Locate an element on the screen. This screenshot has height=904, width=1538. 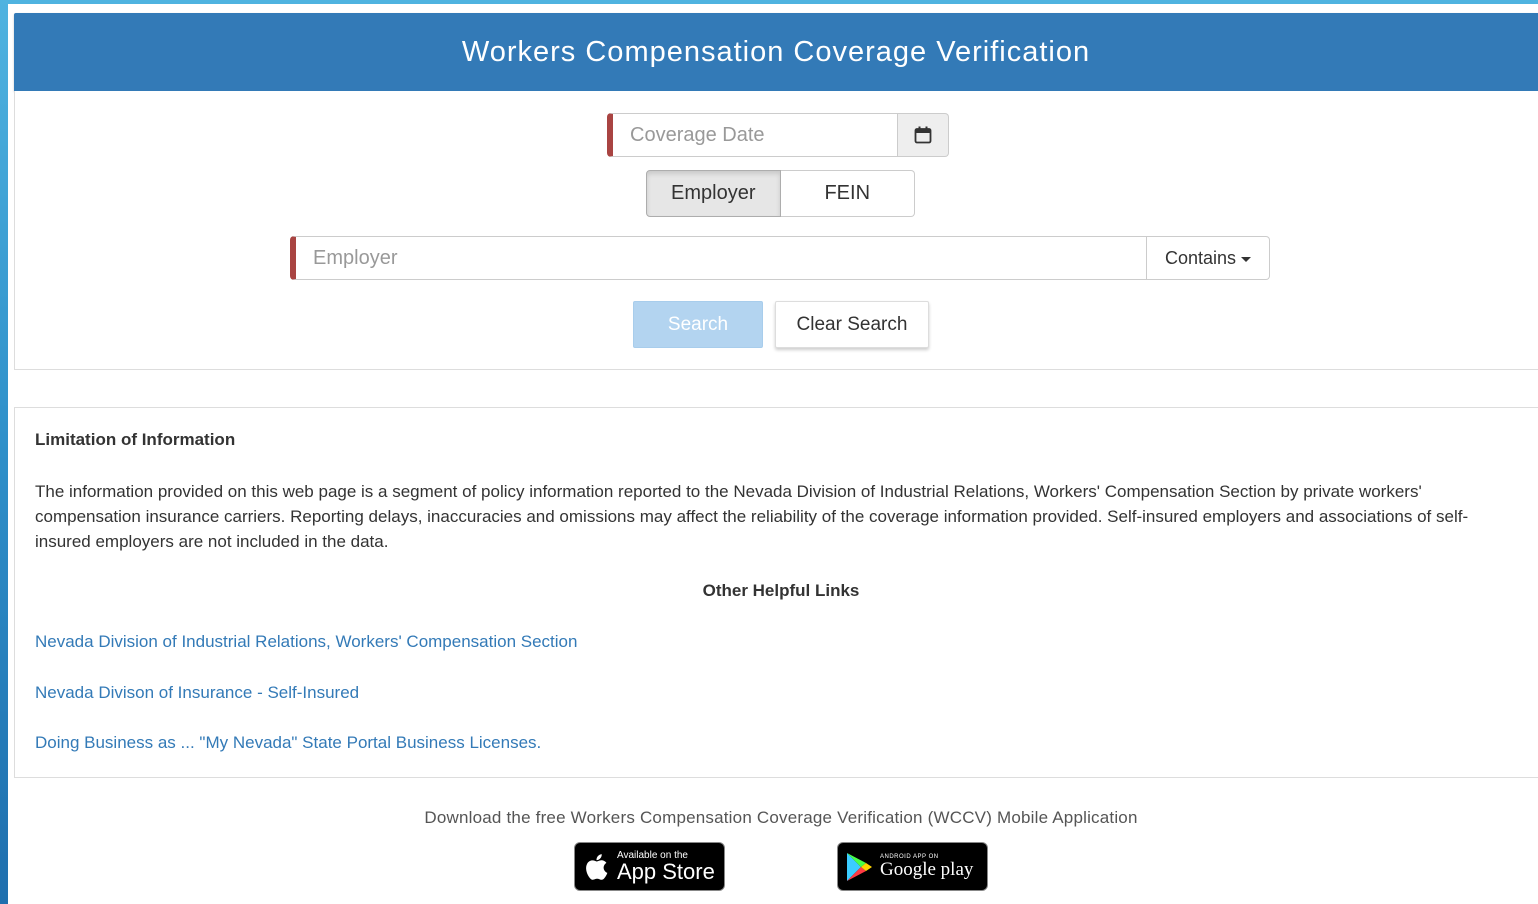
calendar-button is located at coordinates (923, 135).